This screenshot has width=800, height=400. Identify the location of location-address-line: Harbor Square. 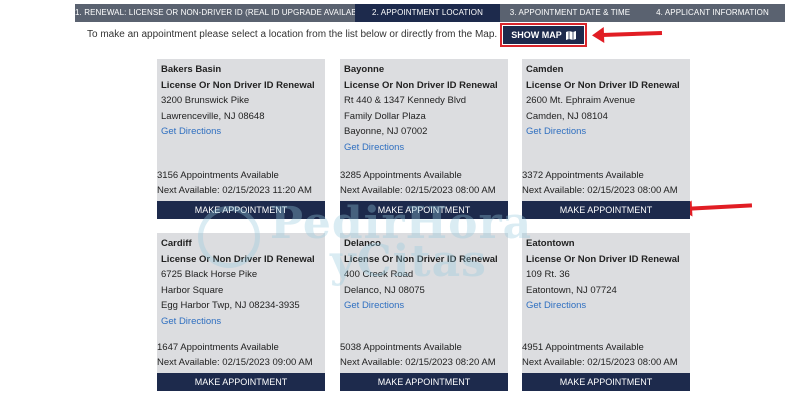
(192, 290).